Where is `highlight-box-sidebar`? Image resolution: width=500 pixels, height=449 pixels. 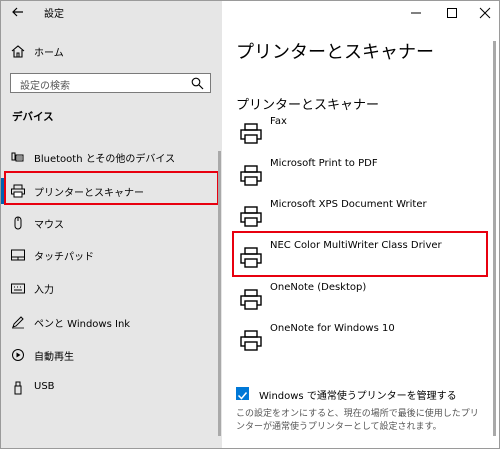 highlight-box-sidebar is located at coordinates (111, 188).